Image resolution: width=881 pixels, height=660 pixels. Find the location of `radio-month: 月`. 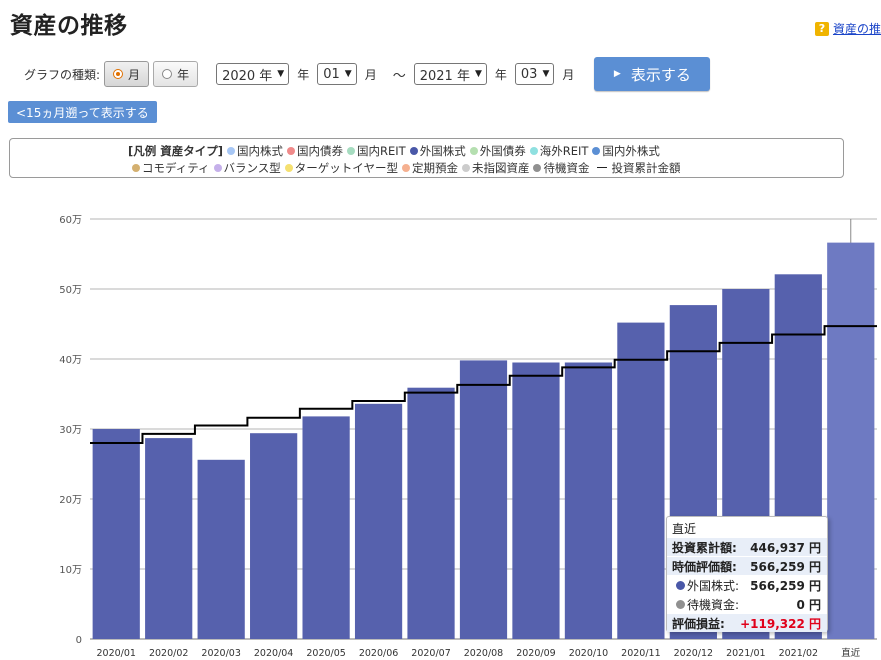

radio-month: 月 is located at coordinates (127, 74).